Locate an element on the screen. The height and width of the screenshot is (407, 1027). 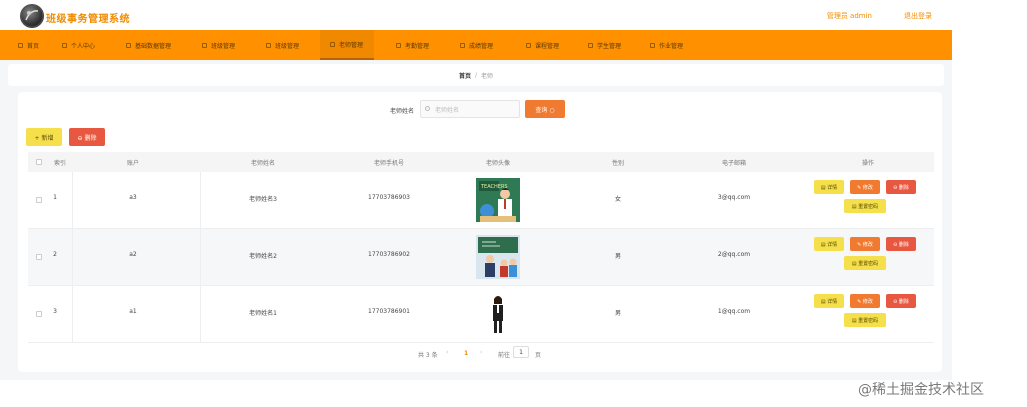
top-header: 班级事务管理系统 管理员 admin 退出登录 is located at coordinates (476, 15).